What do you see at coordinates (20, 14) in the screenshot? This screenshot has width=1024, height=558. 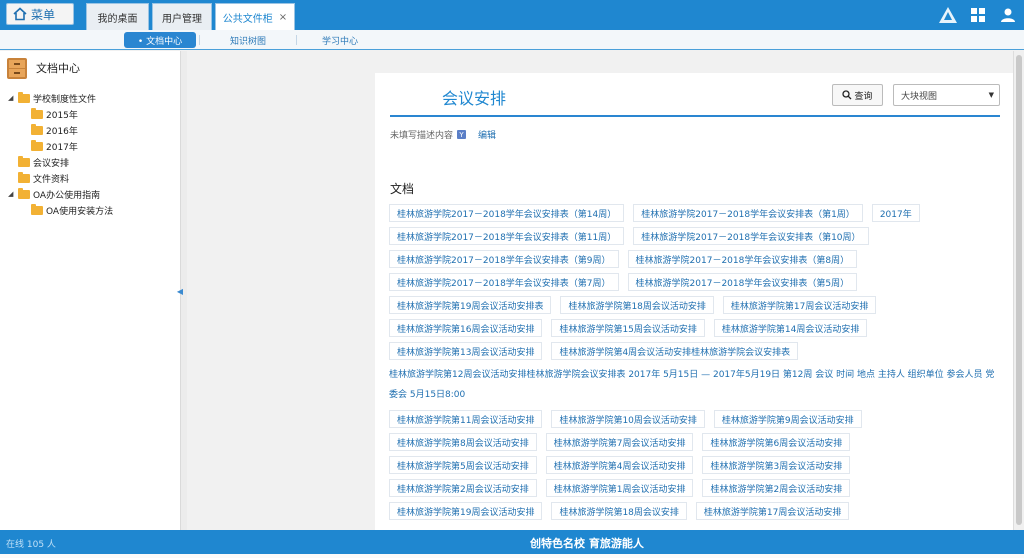 I see `home-icon` at bounding box center [20, 14].